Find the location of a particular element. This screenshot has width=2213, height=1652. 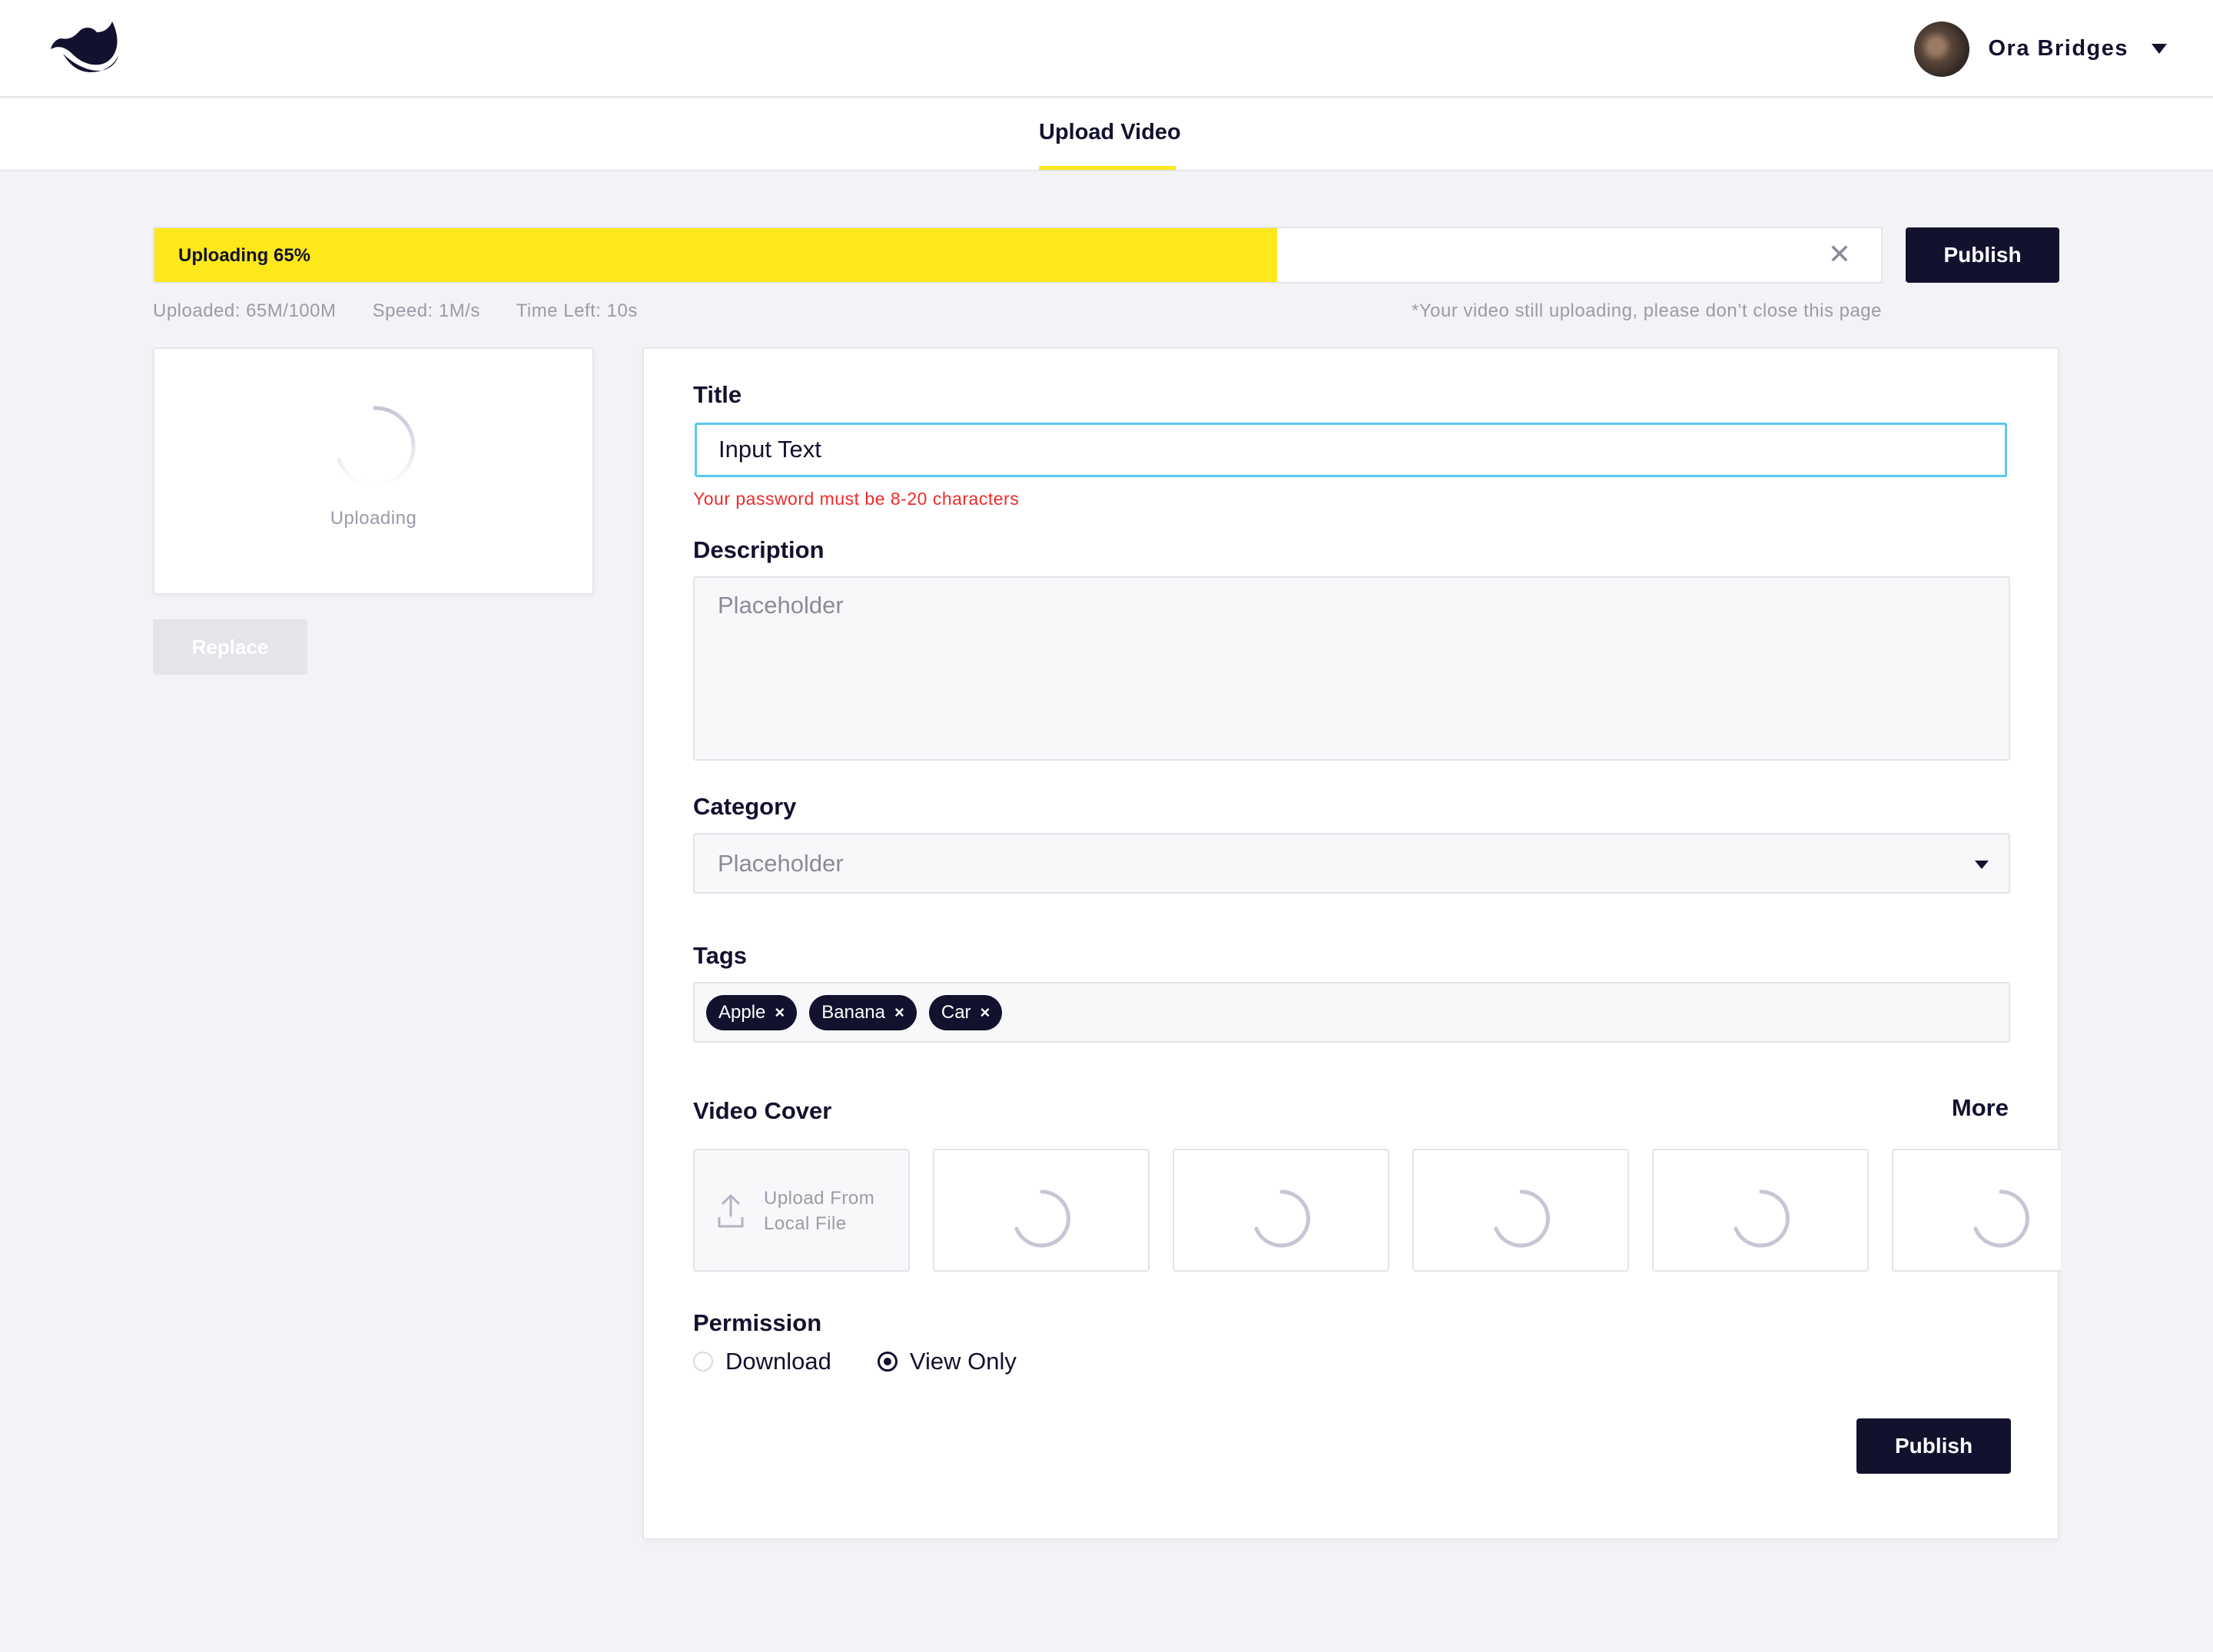

tag-chip: Car × is located at coordinates (965, 1012).